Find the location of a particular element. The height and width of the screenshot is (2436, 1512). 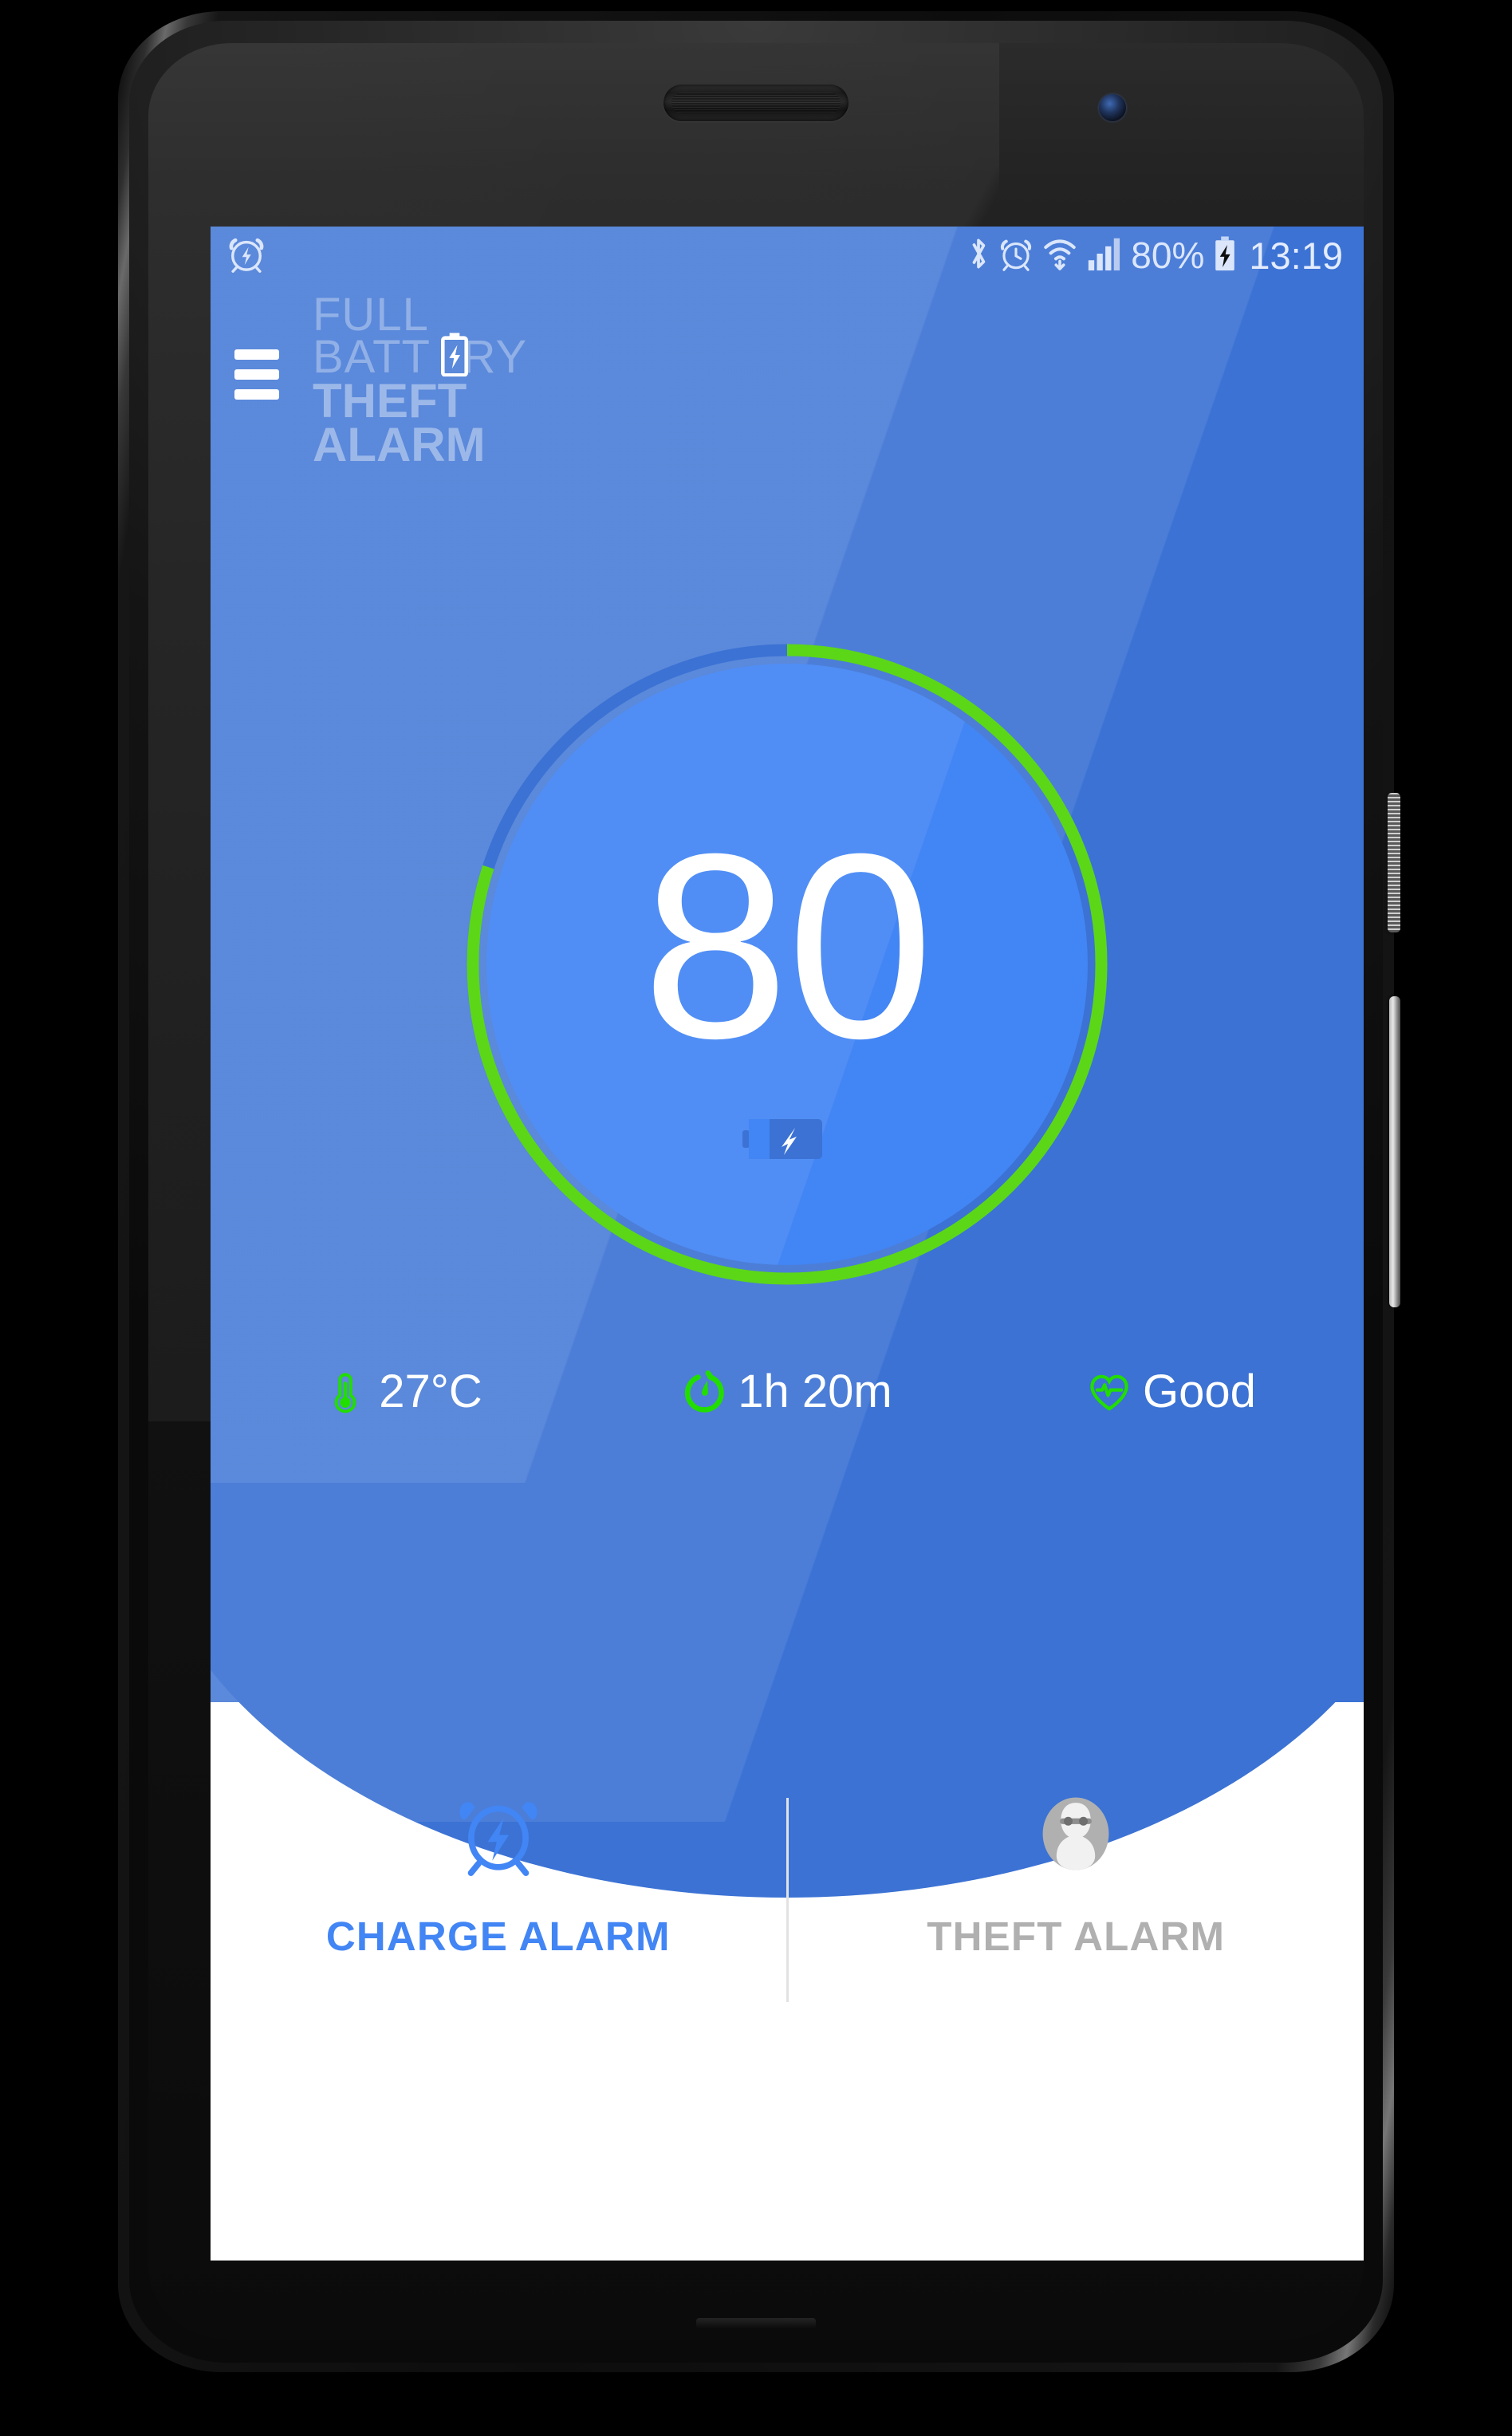

bluetooth-icon is located at coordinates (978, 256).